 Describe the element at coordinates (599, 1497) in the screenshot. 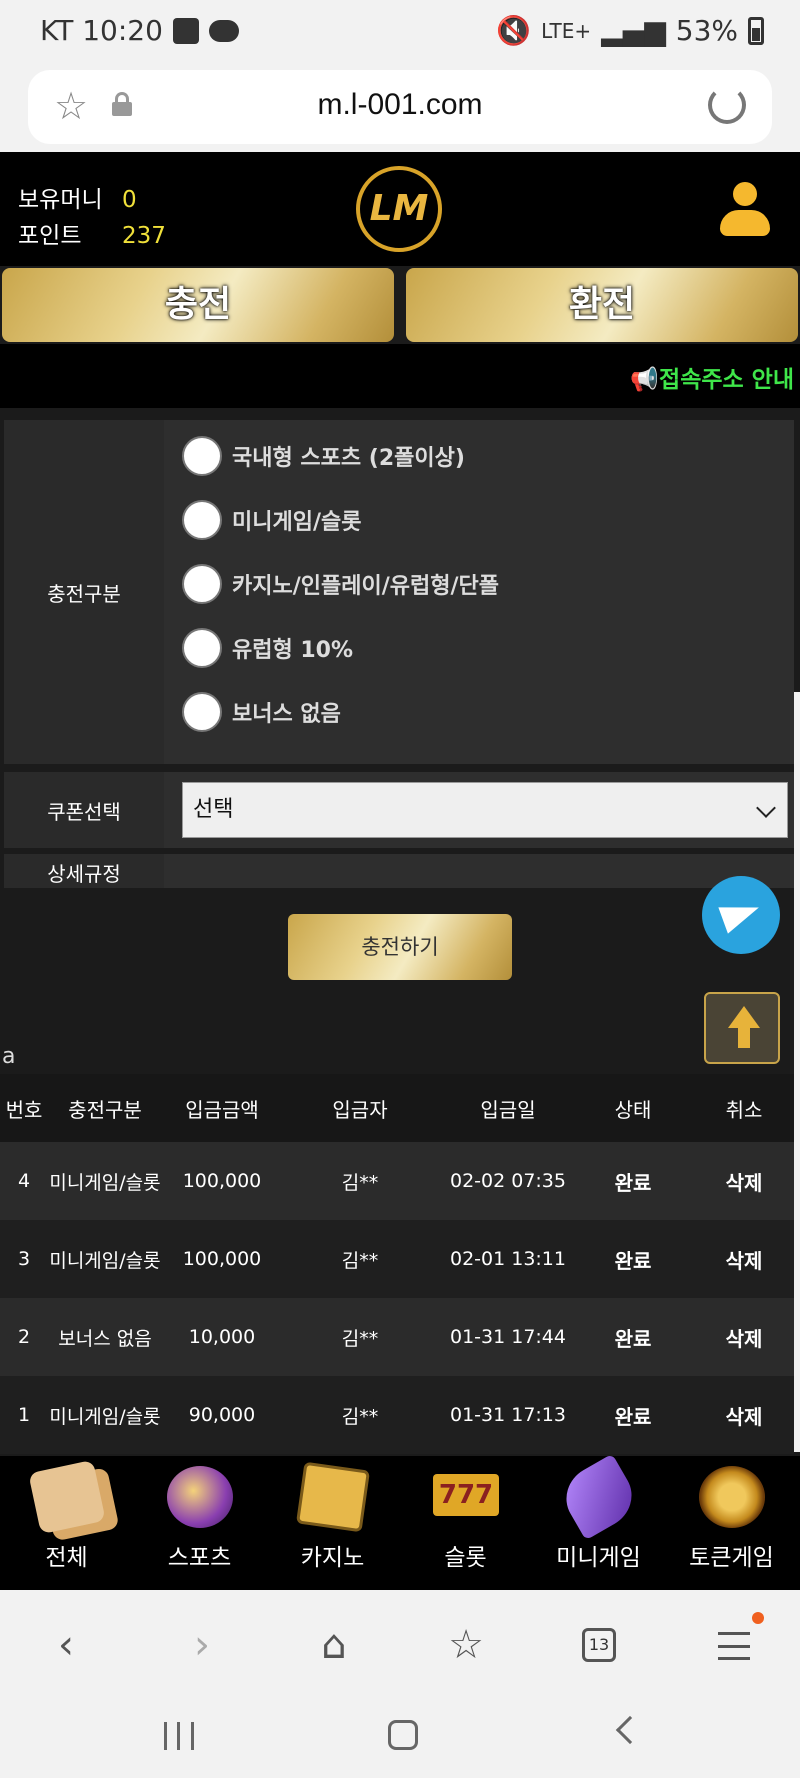

I see `rocket-icon` at that location.